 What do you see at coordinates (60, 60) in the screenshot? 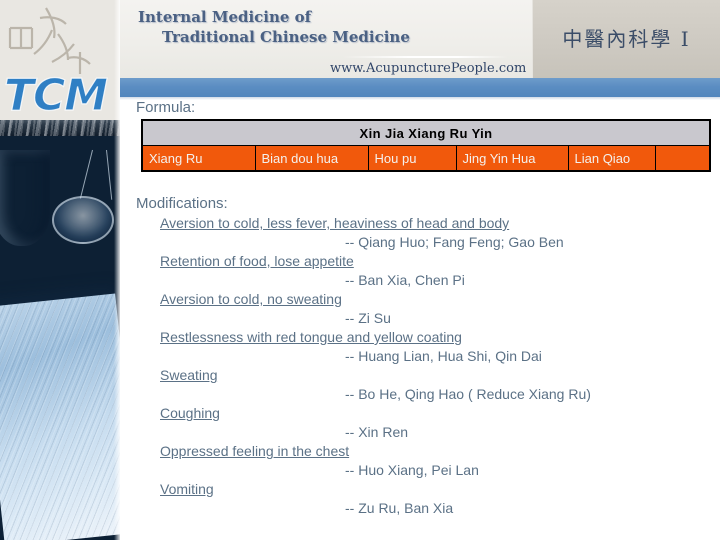
I see `tcm-logo: TCM TCM` at bounding box center [60, 60].